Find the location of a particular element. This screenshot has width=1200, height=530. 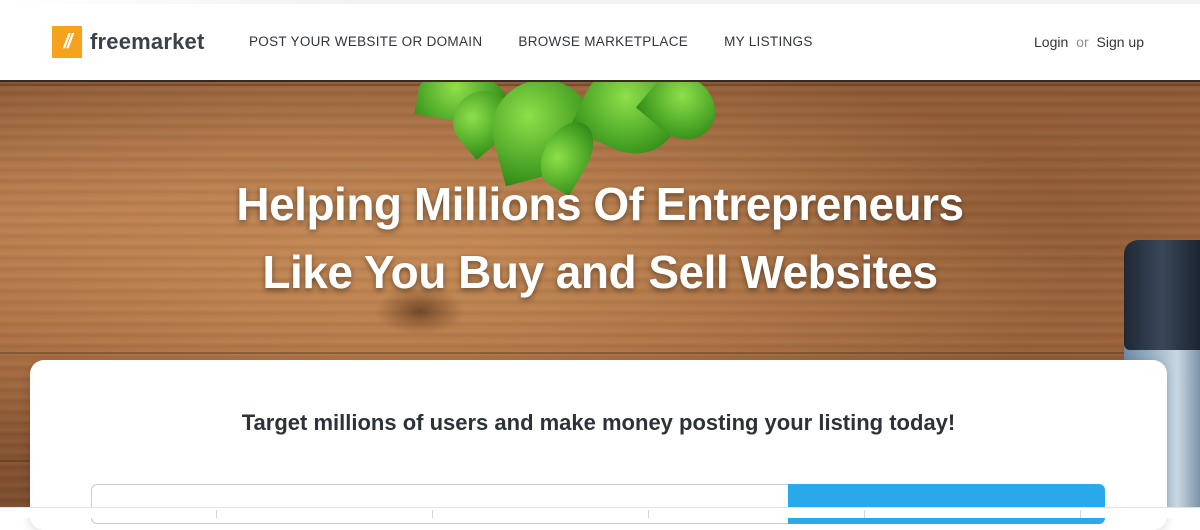

submit-listing-button is located at coordinates (946, 504).